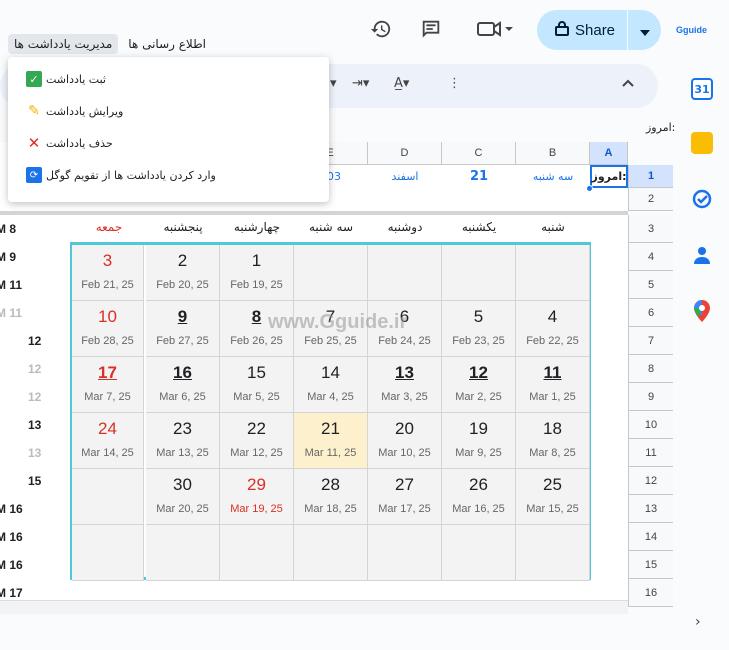 This screenshot has height=650, width=729. Describe the element at coordinates (314, 213) in the screenshot. I see `freeze-divider` at that location.